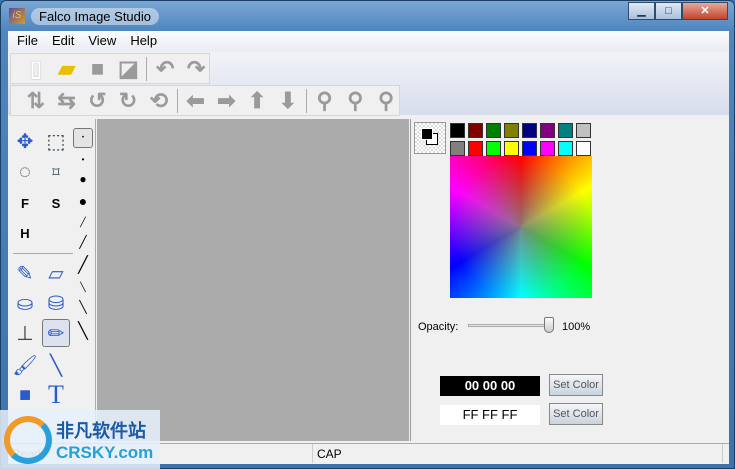  I want to click on rect-select-icon: ⬚, so click(56, 141).